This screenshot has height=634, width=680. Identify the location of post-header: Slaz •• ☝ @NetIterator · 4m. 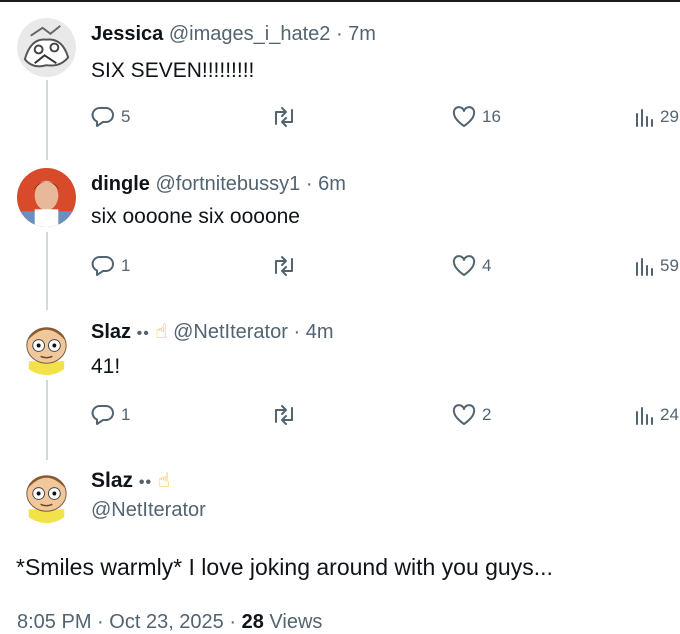
(212, 333).